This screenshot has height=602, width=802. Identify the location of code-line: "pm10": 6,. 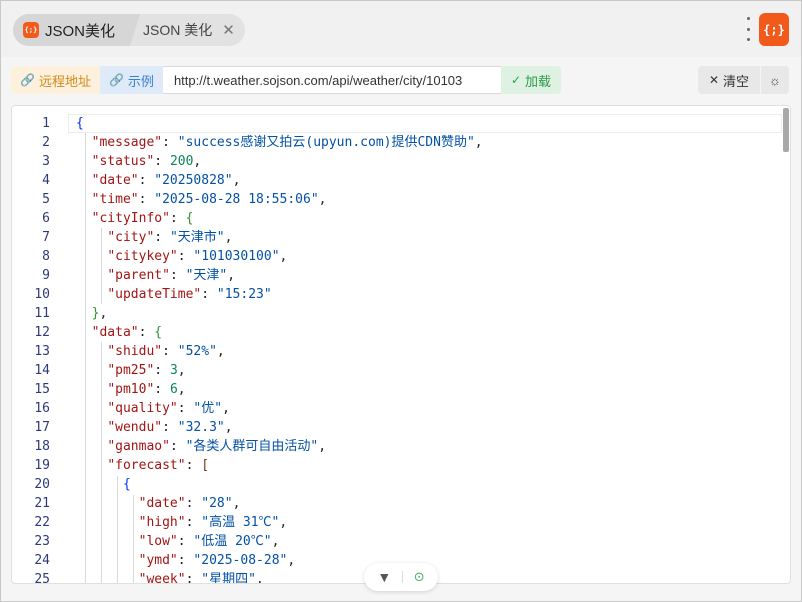
(146, 389).